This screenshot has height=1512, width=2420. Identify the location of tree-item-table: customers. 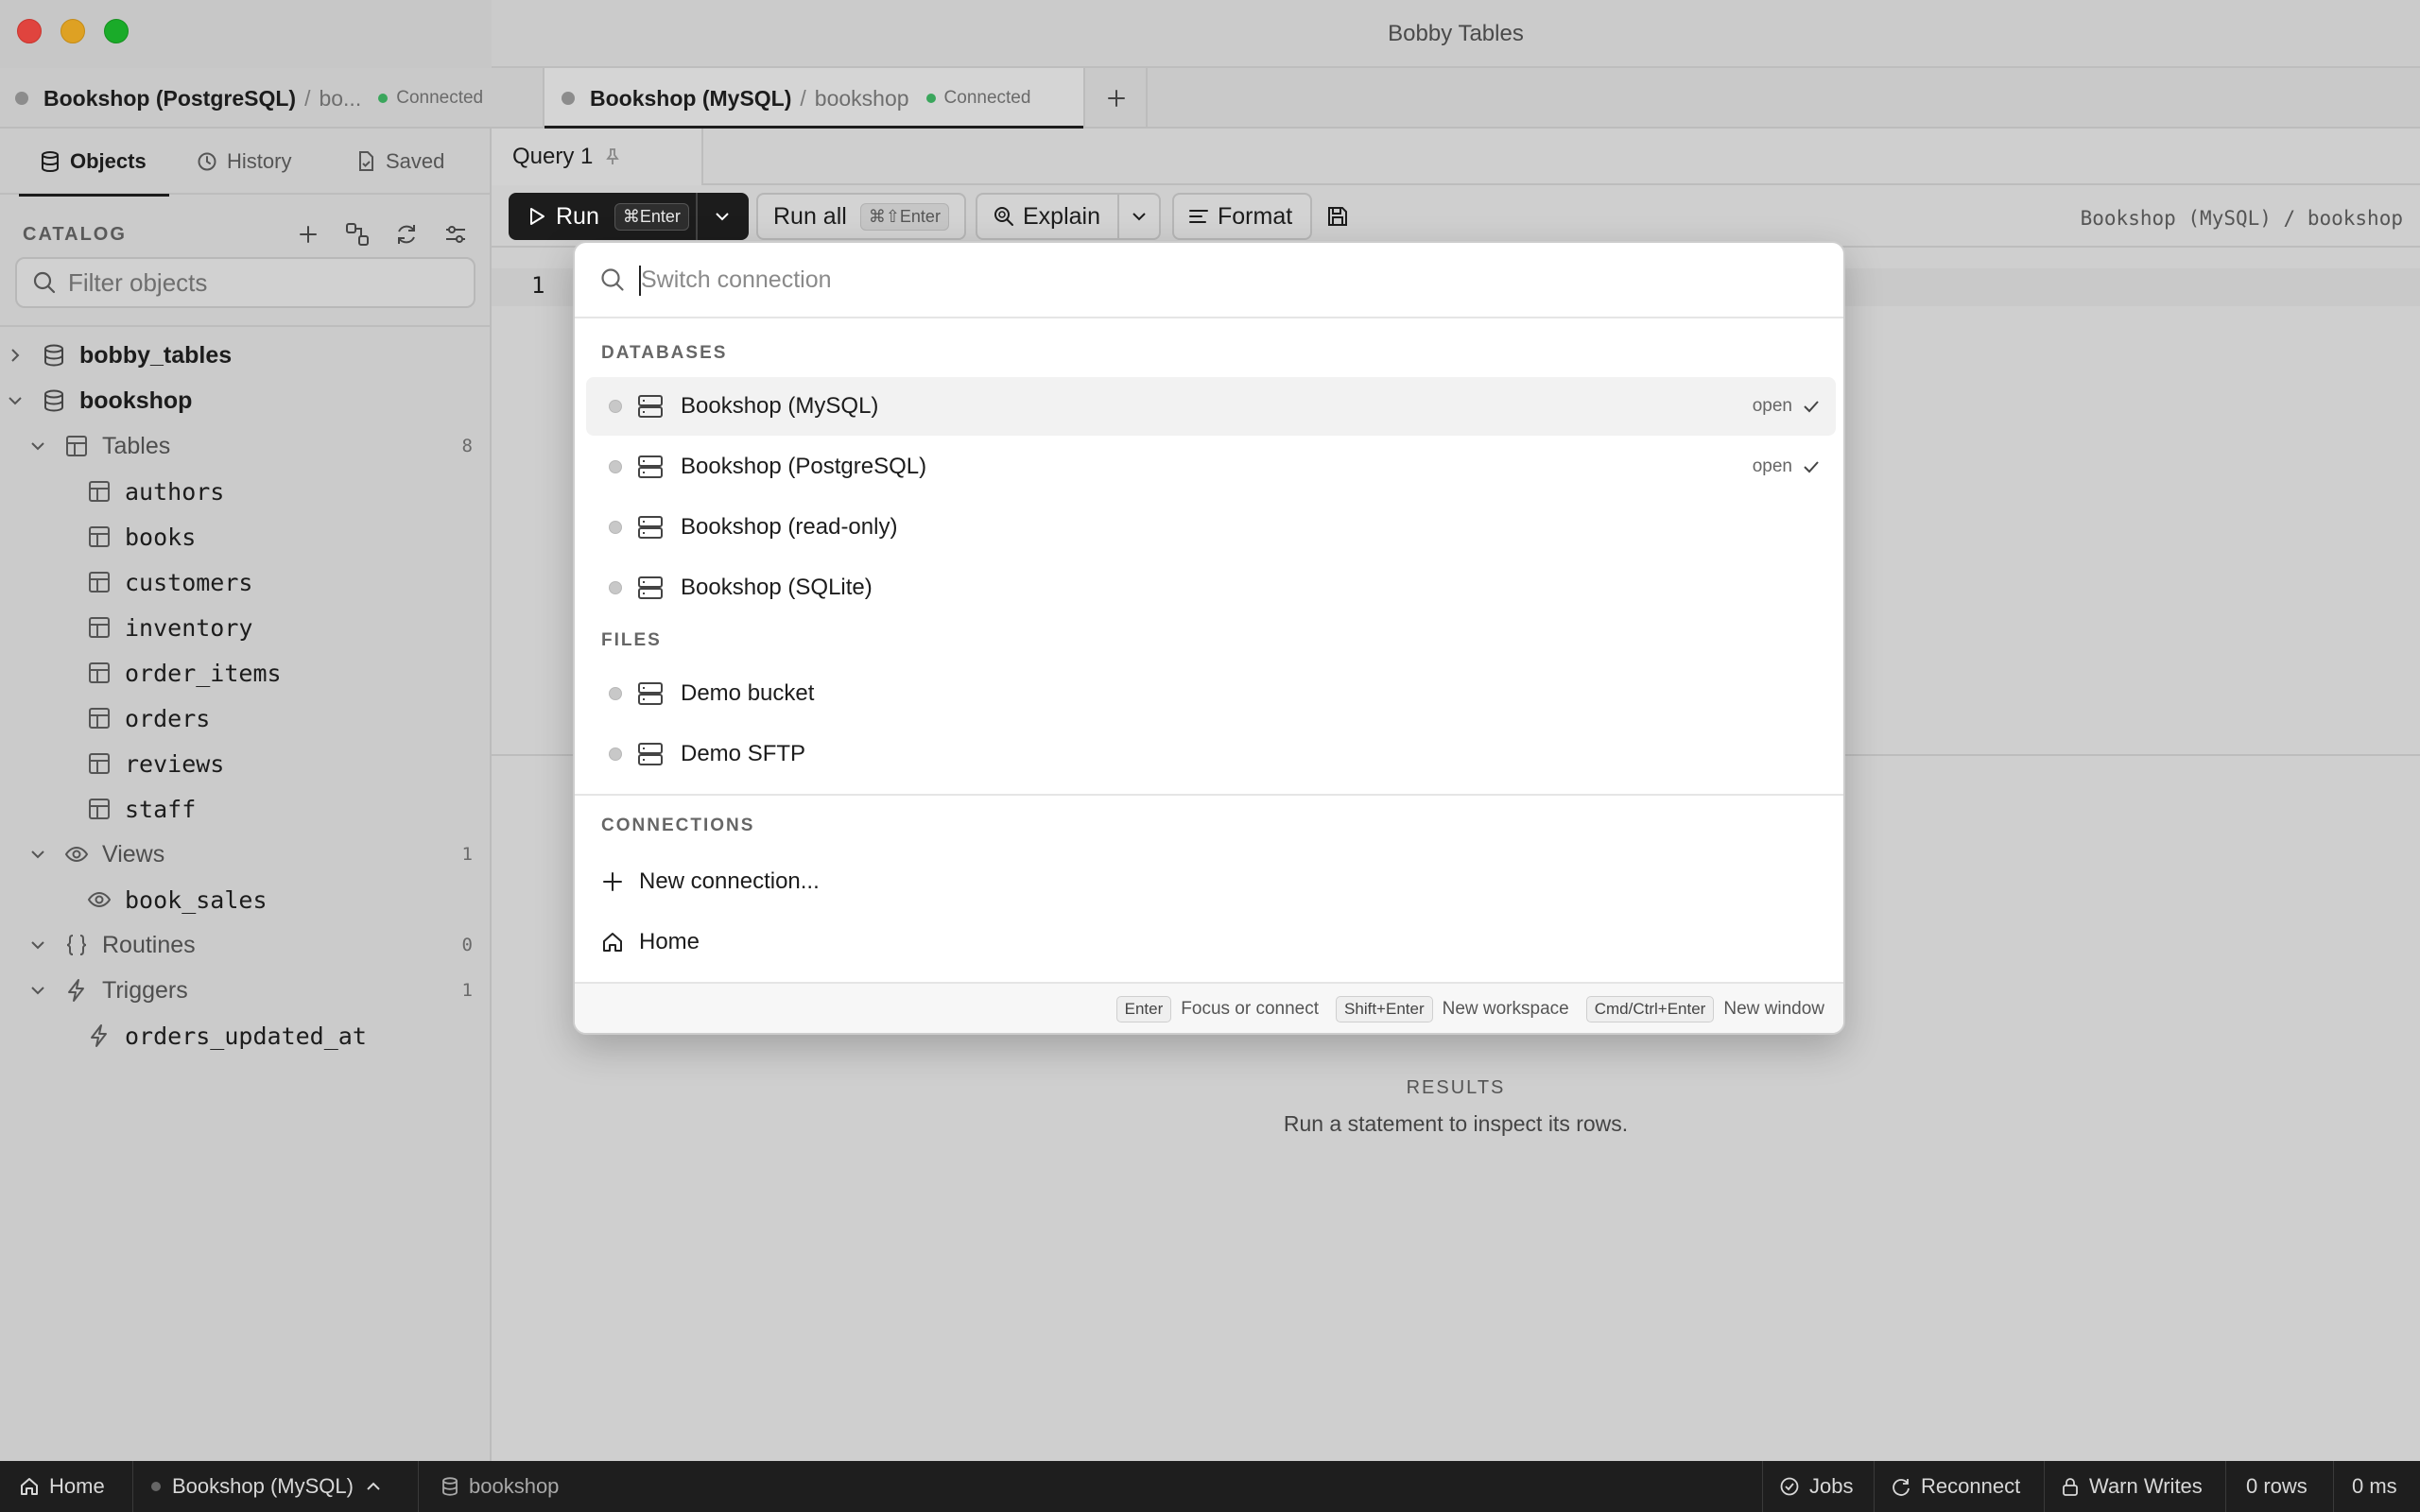
(245, 582).